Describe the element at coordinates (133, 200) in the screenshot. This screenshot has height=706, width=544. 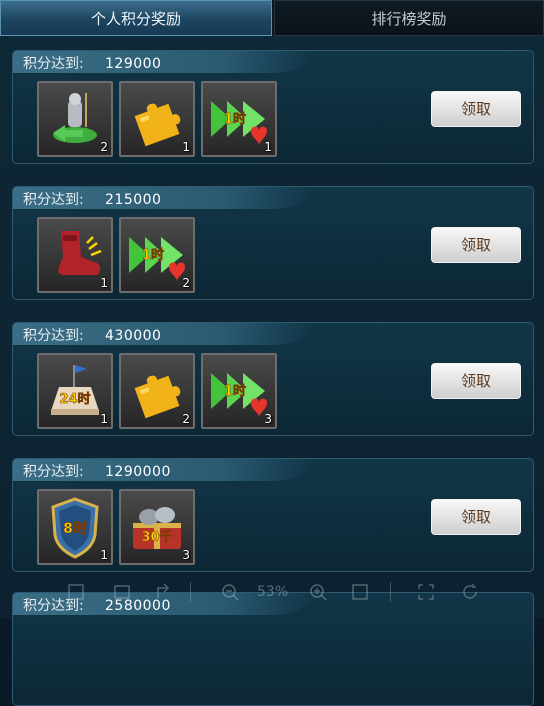
I see `score-threshold: 215000` at that location.